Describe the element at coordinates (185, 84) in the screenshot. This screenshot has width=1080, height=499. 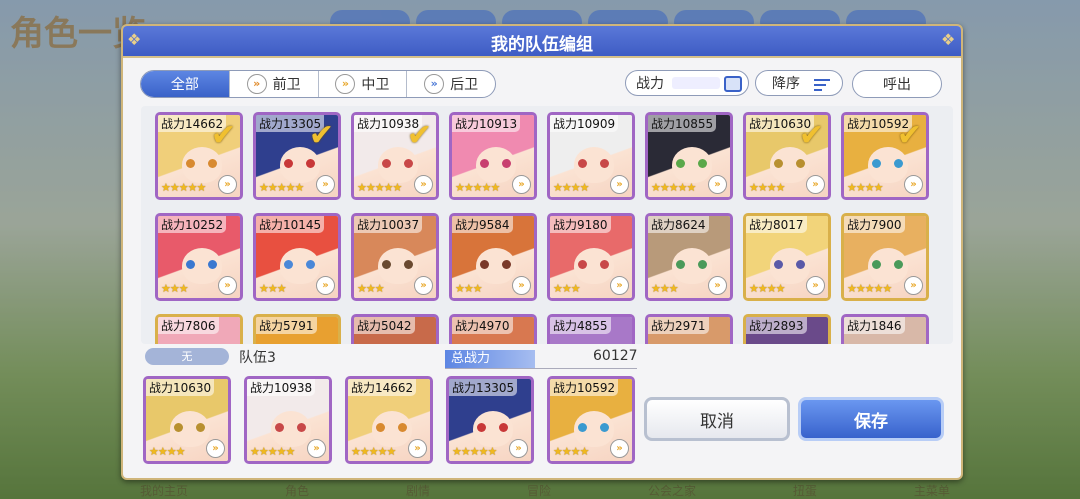
I see `tab-all: 全部` at that location.